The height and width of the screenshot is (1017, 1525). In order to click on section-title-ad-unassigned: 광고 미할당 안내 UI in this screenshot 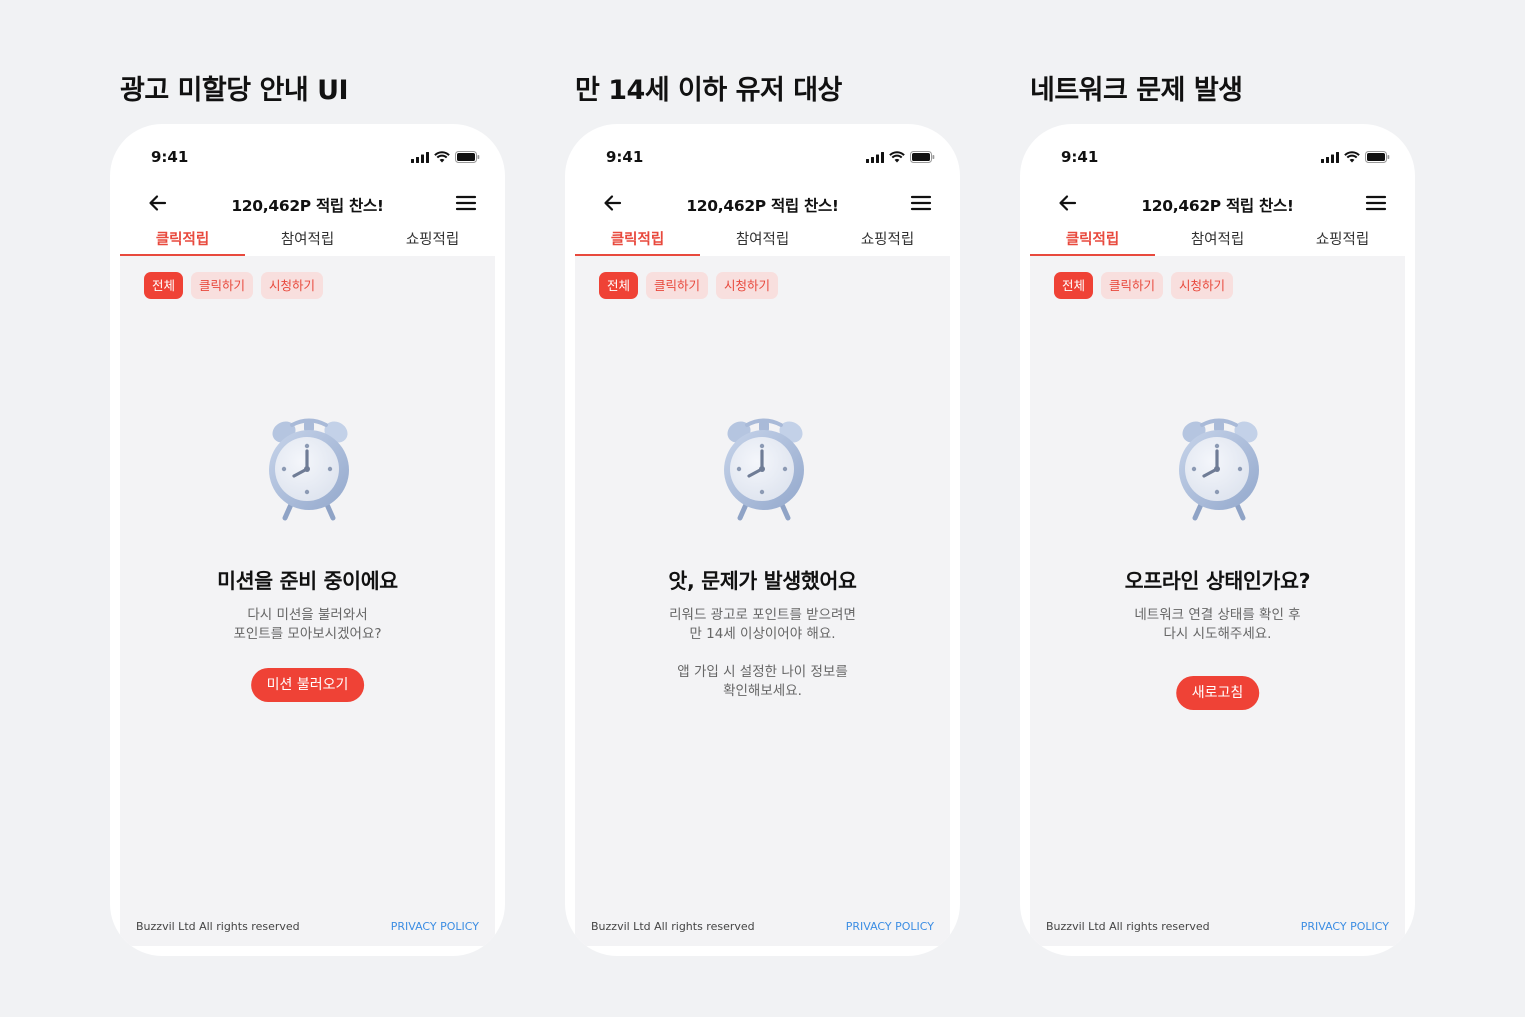, I will do `click(234, 90)`.